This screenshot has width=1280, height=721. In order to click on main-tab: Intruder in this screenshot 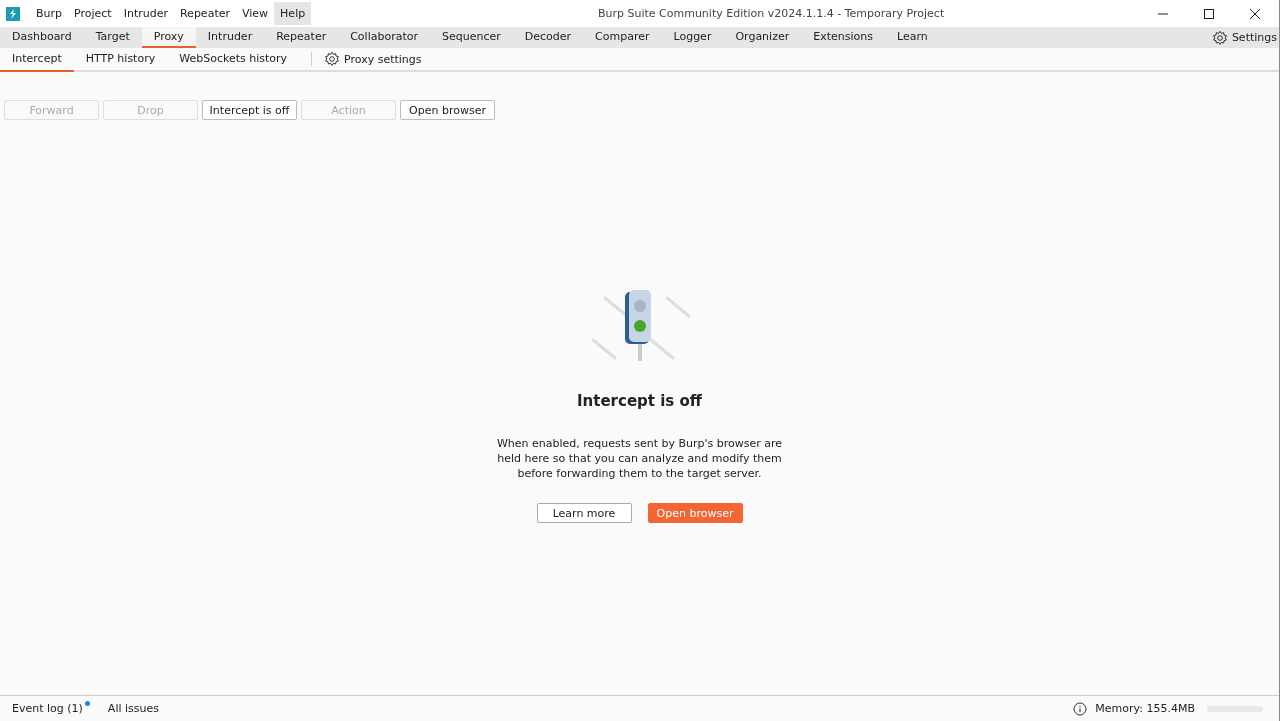, I will do `click(230, 37)`.